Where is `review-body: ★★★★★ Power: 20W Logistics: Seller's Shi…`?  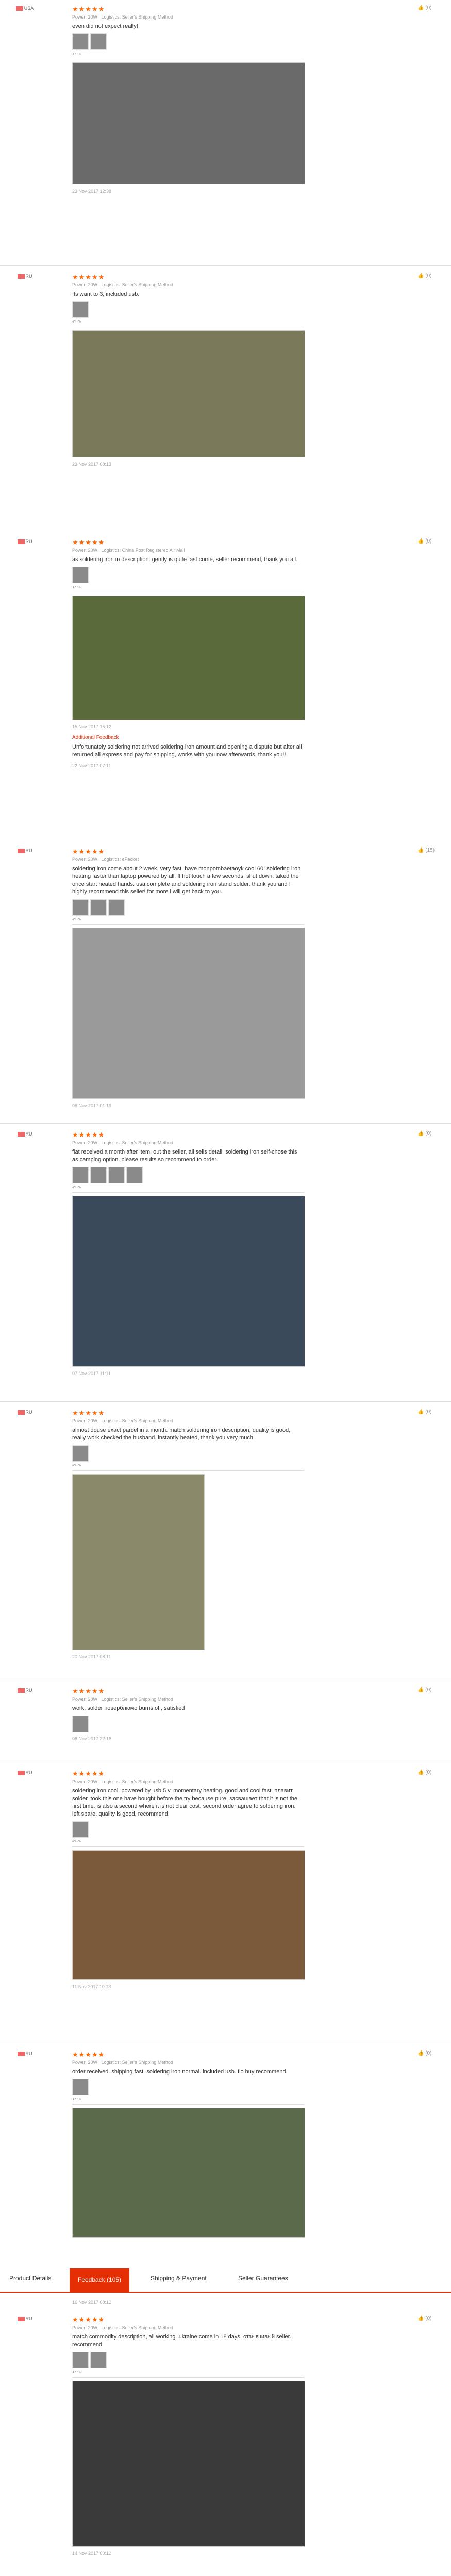
review-body: ★★★★★ Power: 20W Logistics: Seller's Shi… is located at coordinates (189, 1253).